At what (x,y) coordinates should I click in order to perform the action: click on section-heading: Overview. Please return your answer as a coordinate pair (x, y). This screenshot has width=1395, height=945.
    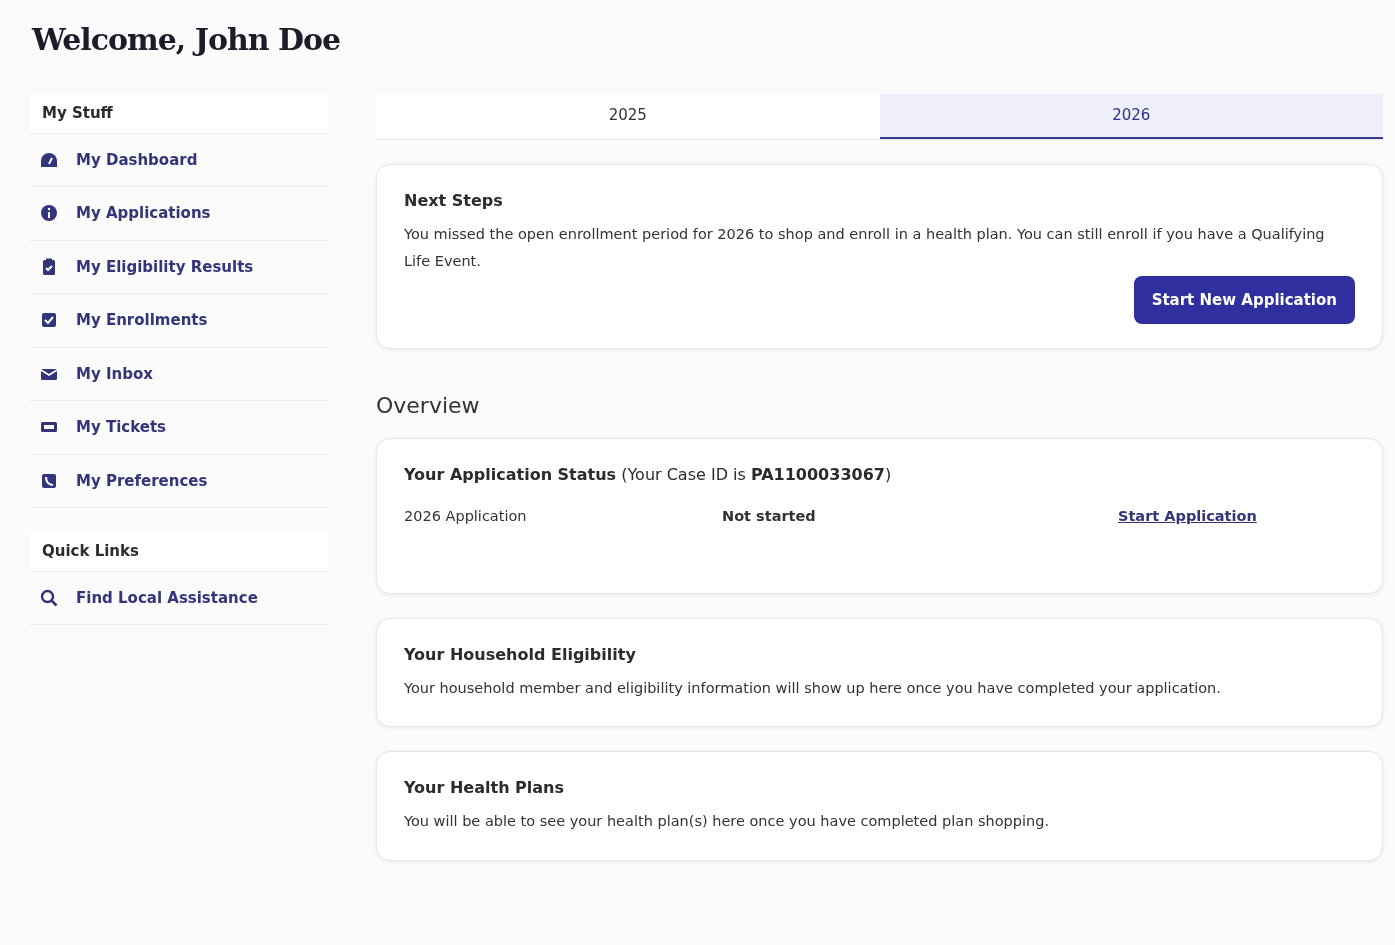
    Looking at the image, I should click on (428, 406).